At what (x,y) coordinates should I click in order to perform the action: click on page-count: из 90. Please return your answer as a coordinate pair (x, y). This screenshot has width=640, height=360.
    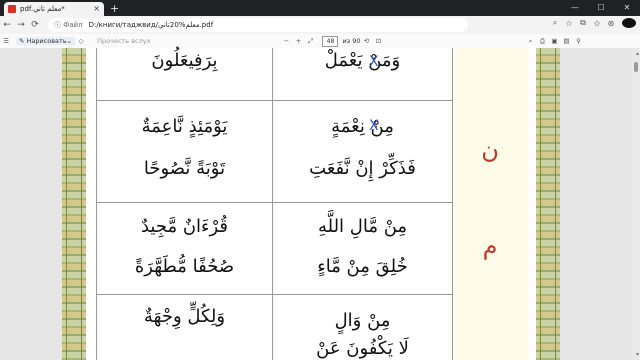
    Looking at the image, I should click on (351, 41).